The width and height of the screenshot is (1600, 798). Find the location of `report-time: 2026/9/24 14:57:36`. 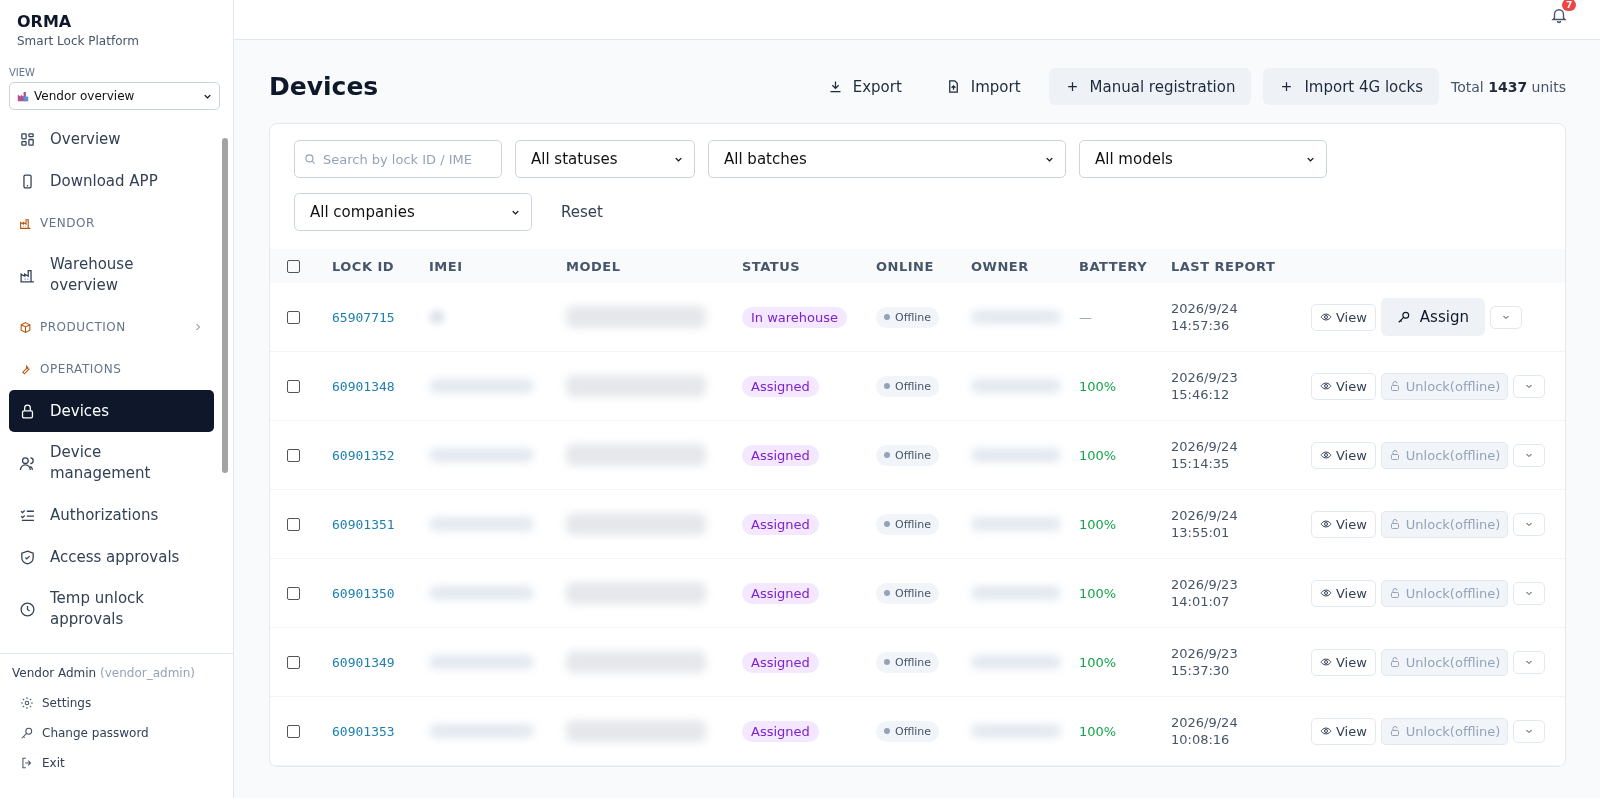

report-time: 2026/9/24 14:57:36 is located at coordinates (1204, 317).